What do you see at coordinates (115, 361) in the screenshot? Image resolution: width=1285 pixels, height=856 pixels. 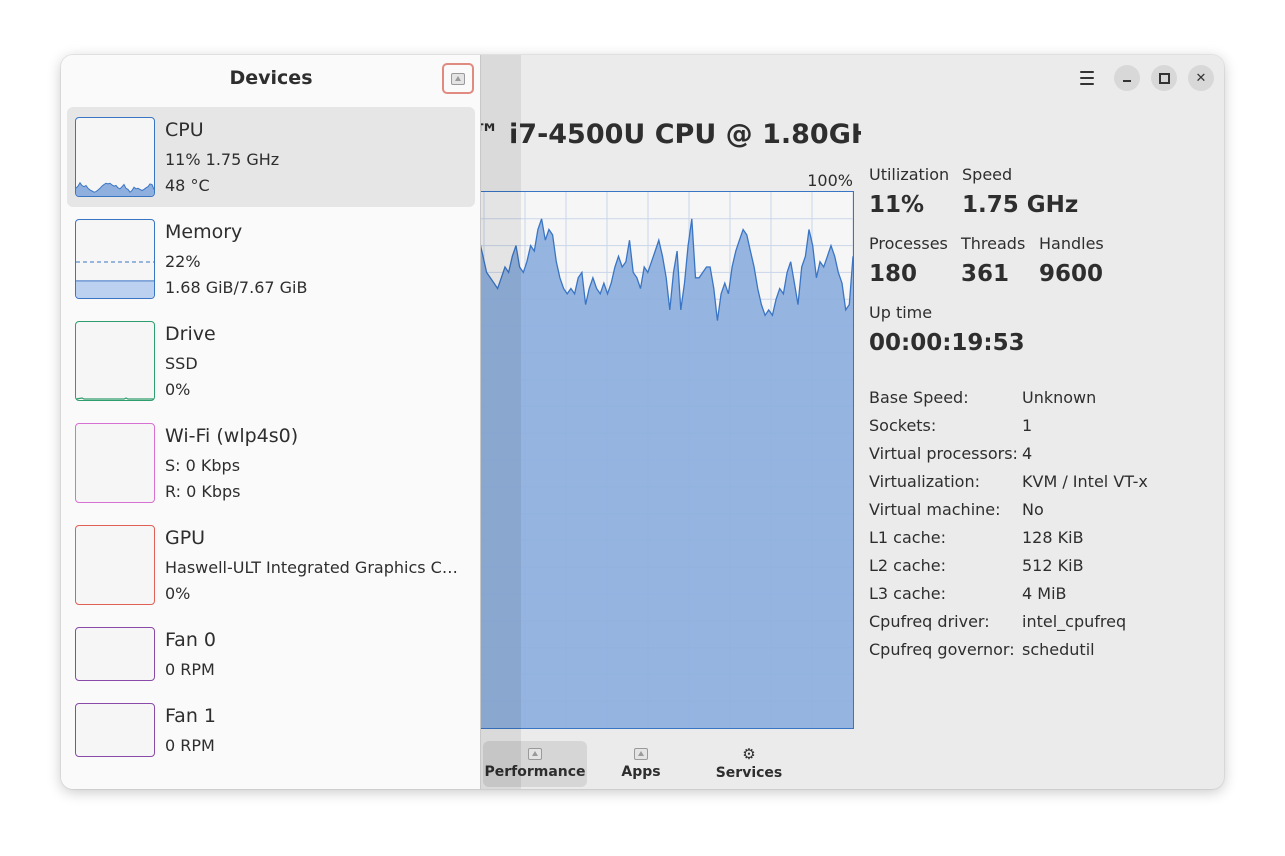 I see `drive-thumbnail-graph` at bounding box center [115, 361].